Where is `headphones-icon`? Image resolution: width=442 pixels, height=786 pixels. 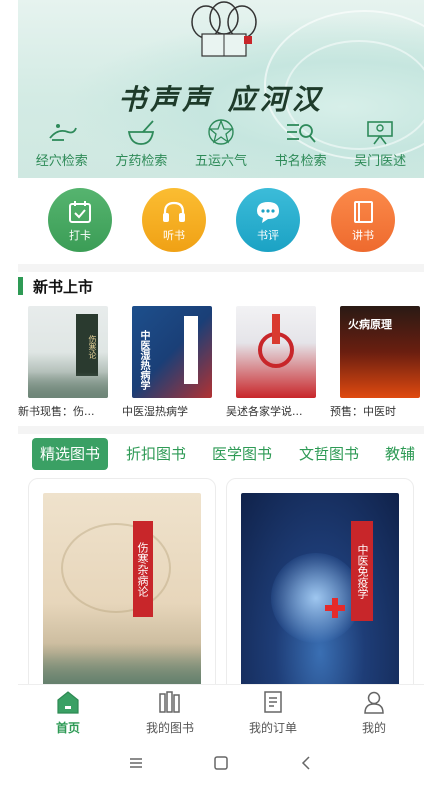
headphones-icon is located at coordinates (174, 211).